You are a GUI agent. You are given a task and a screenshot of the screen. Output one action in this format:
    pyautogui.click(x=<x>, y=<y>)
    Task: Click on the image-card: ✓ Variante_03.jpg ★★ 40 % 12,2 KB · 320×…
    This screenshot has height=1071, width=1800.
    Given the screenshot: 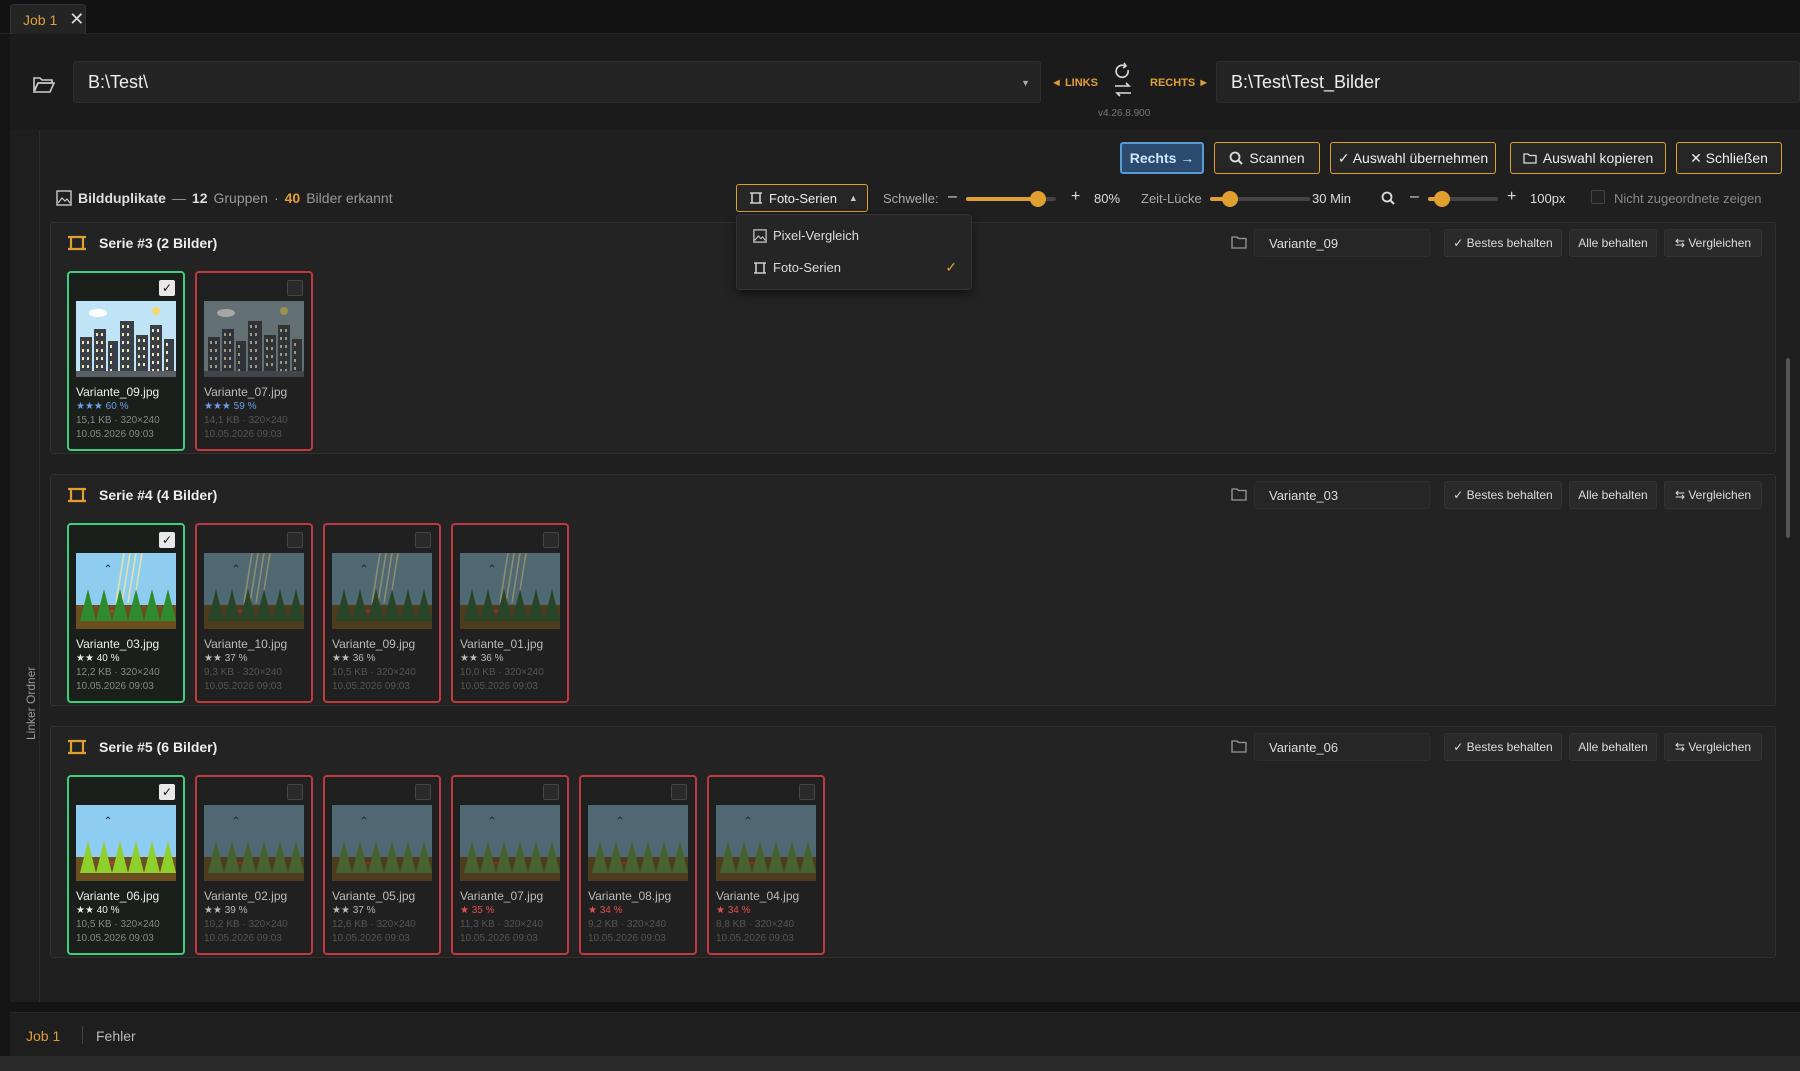 What is the action you would take?
    pyautogui.click(x=126, y=613)
    